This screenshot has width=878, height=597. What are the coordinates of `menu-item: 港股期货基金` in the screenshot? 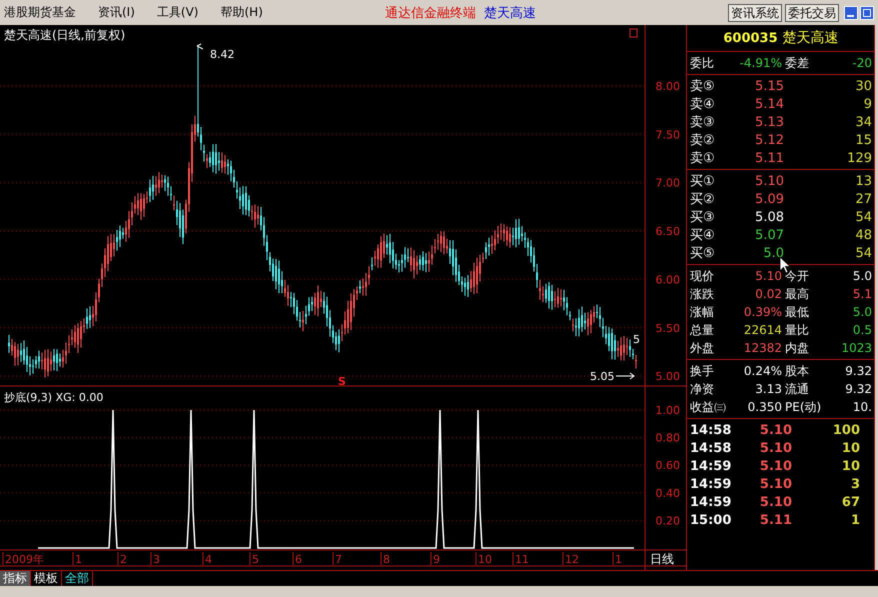 It's located at (40, 12).